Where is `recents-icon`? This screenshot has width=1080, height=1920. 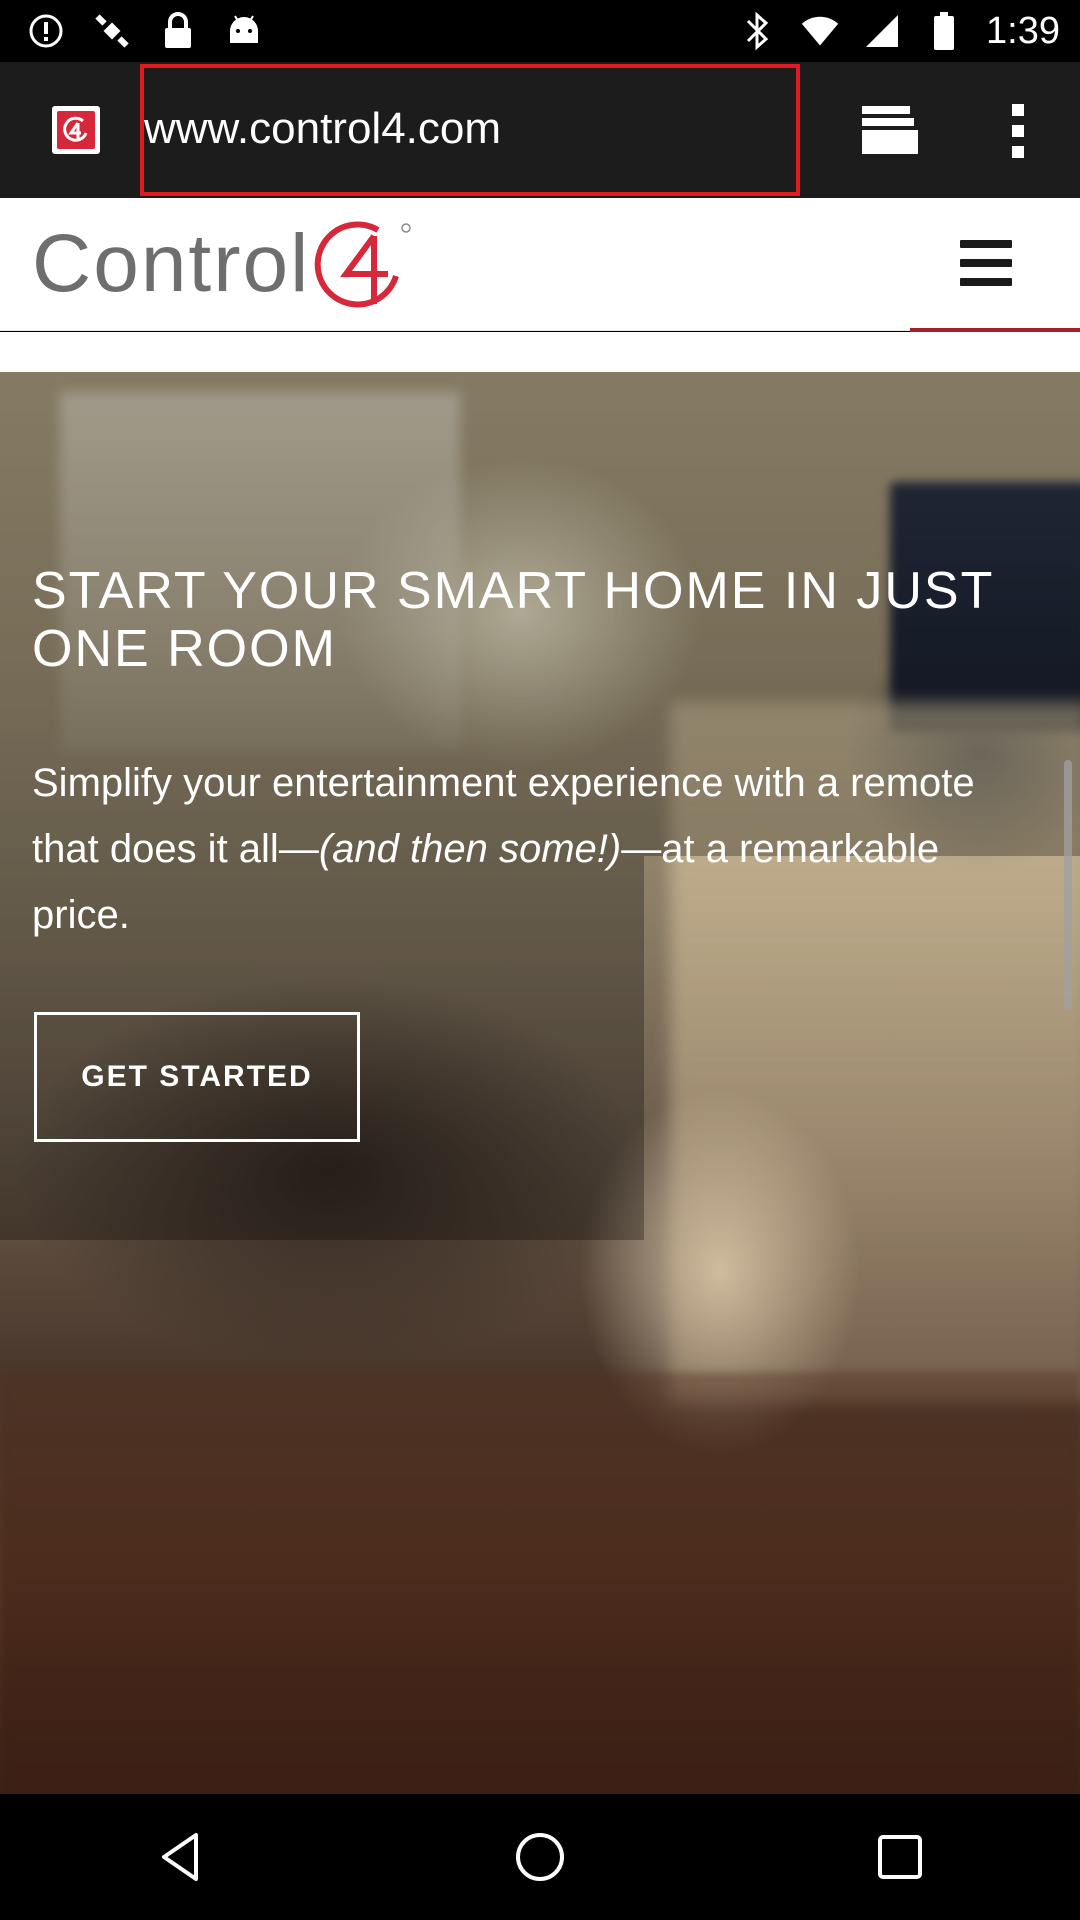 recents-icon is located at coordinates (900, 1857).